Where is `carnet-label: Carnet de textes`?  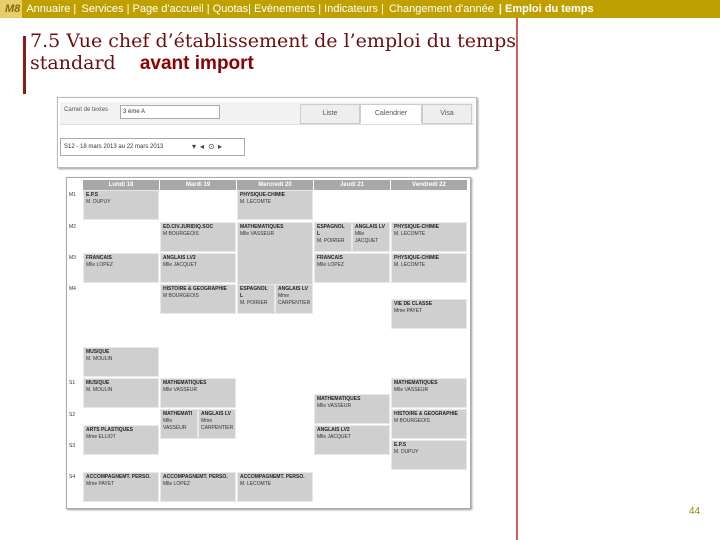
carnet-label: Carnet de textes is located at coordinates (86, 110).